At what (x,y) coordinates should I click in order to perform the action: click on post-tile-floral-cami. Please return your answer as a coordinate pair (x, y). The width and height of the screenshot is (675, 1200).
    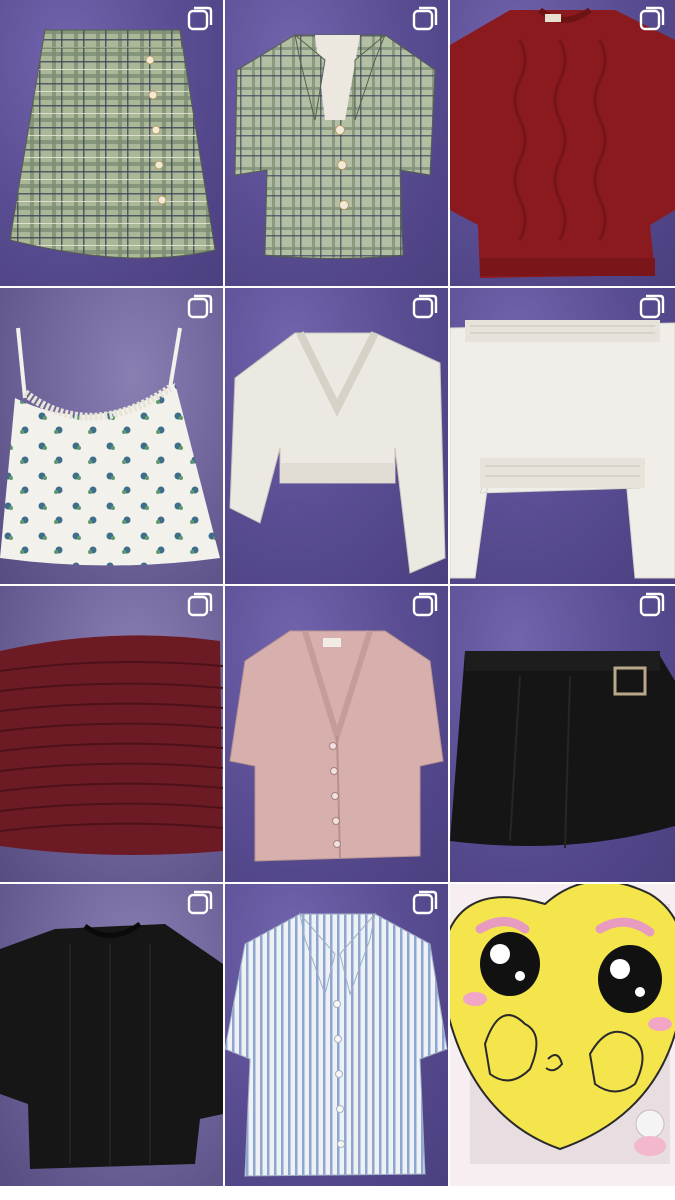
    Looking at the image, I should click on (111, 436).